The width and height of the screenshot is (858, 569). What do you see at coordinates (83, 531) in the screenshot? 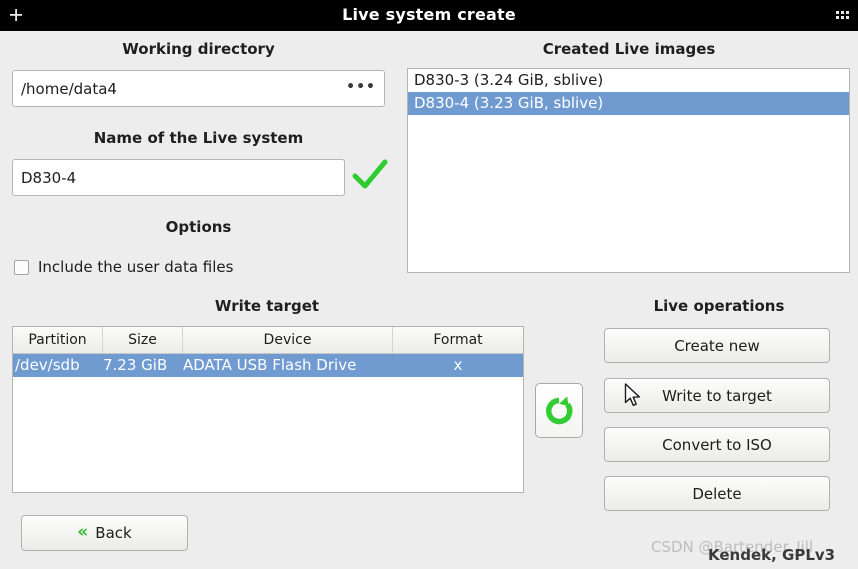
I see `double-chevron-left-icon: «` at bounding box center [83, 531].